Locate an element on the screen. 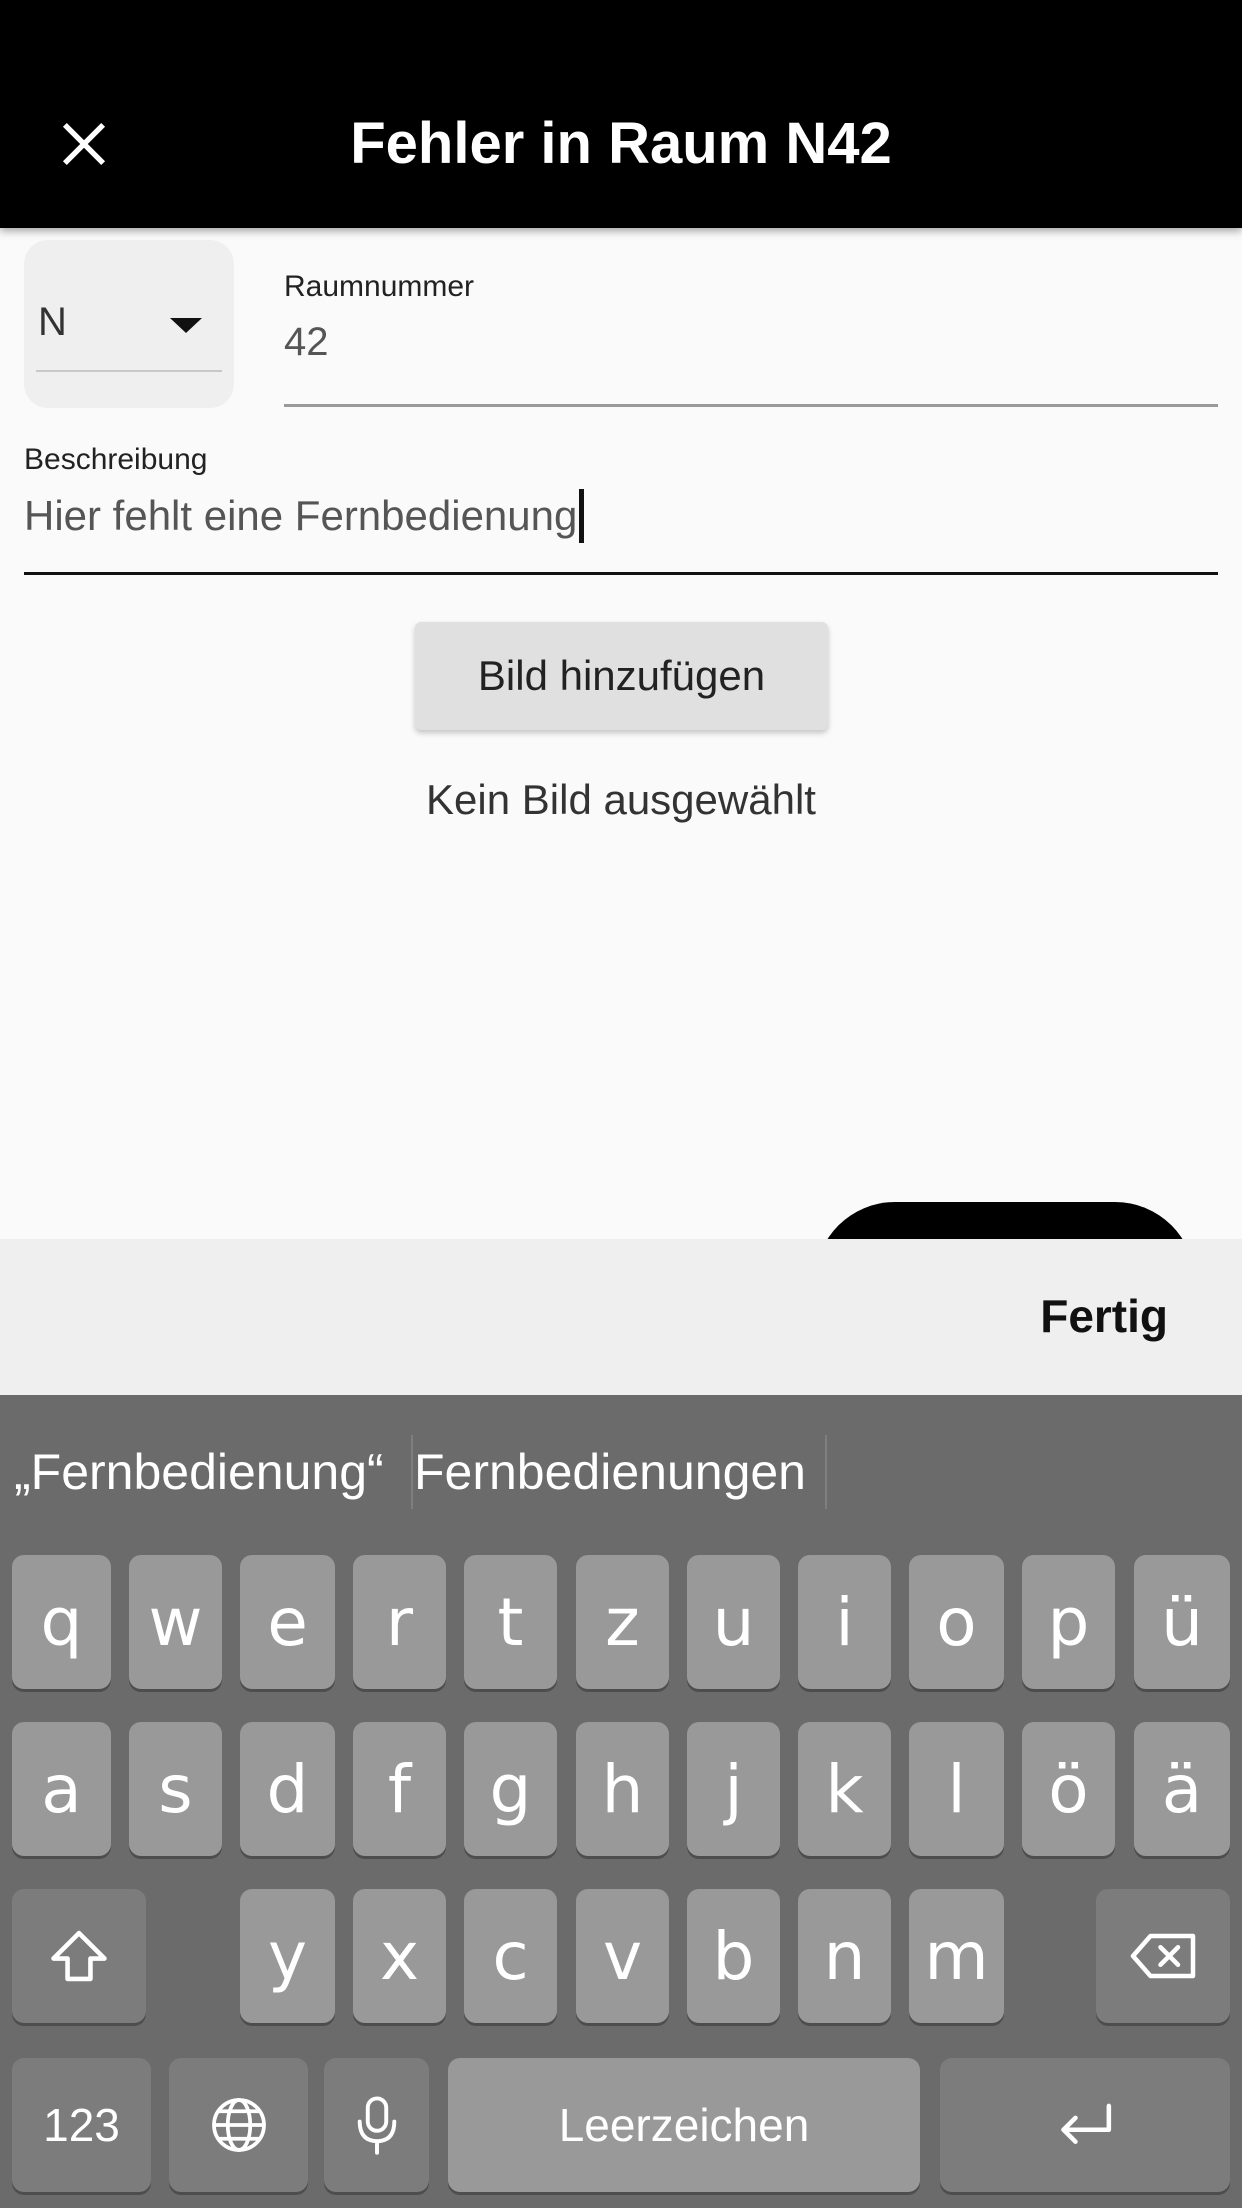  key-label: e is located at coordinates (287, 1622).